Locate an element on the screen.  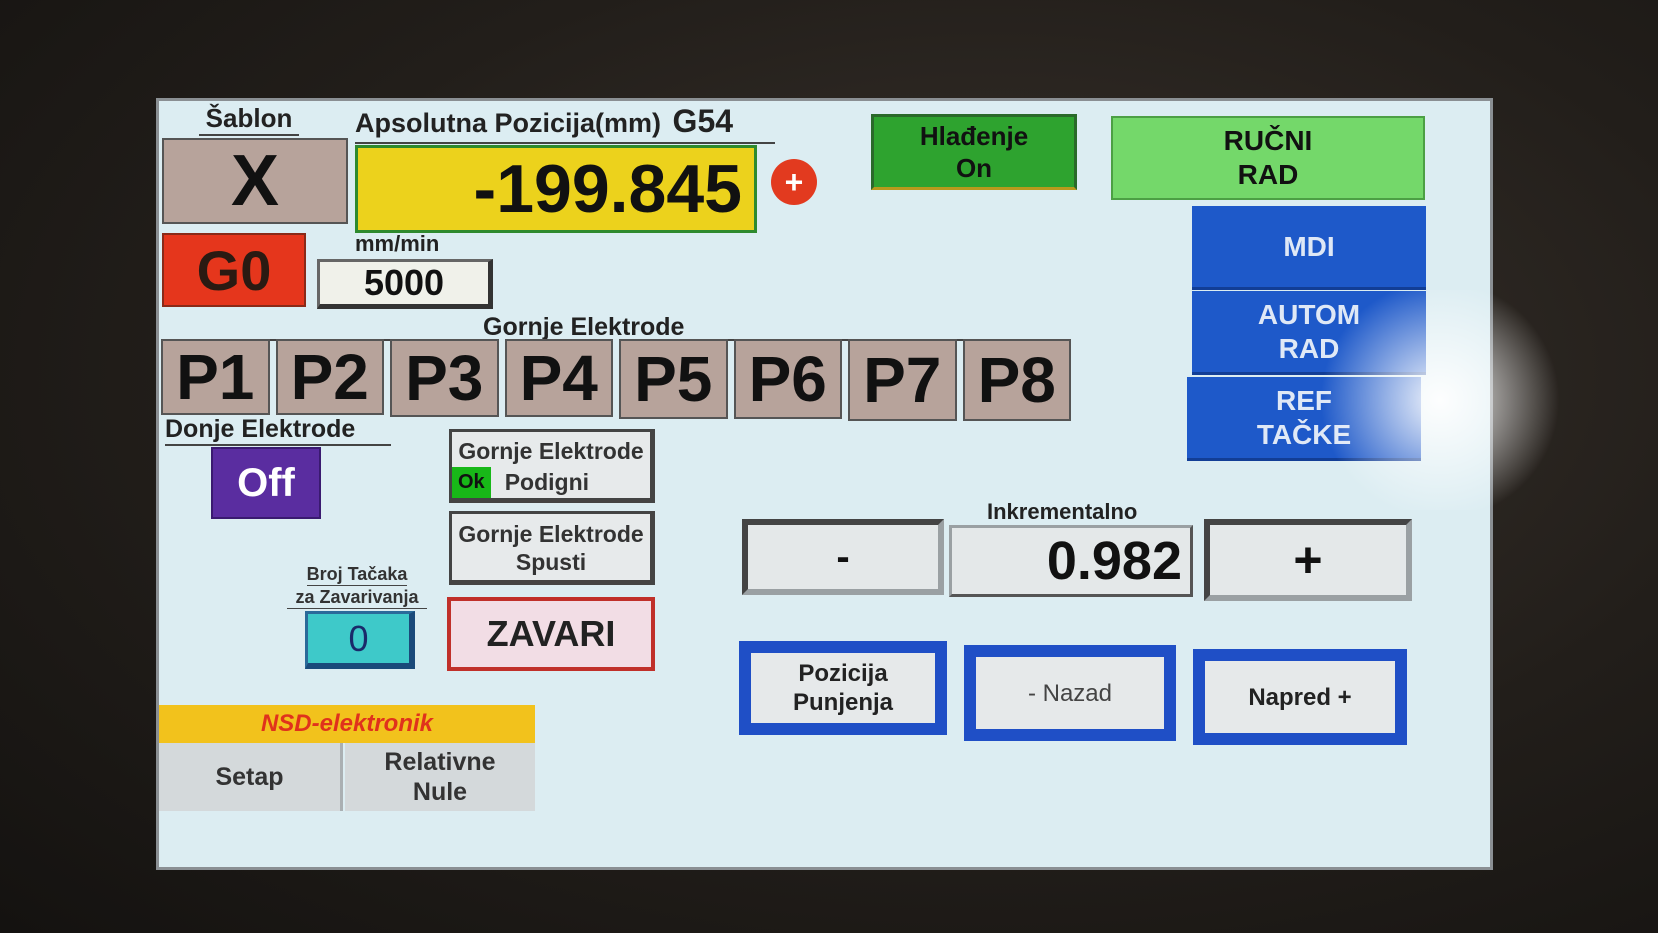
electrode-p1-button: P1 is located at coordinates (215, 377).